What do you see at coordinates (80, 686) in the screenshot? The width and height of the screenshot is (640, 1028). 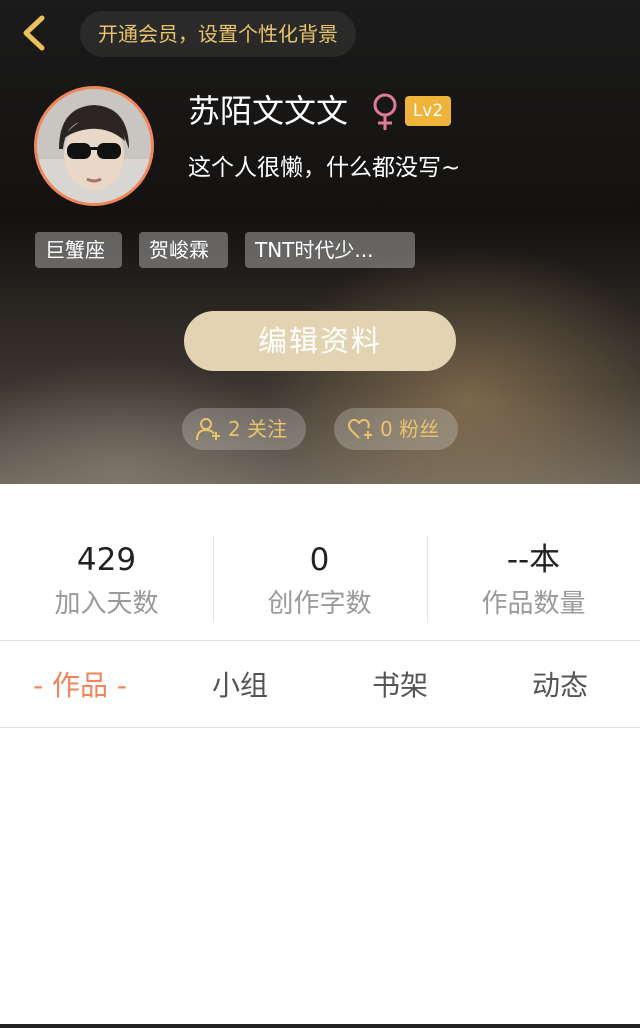 I see `tab-works: - 作品 -` at bounding box center [80, 686].